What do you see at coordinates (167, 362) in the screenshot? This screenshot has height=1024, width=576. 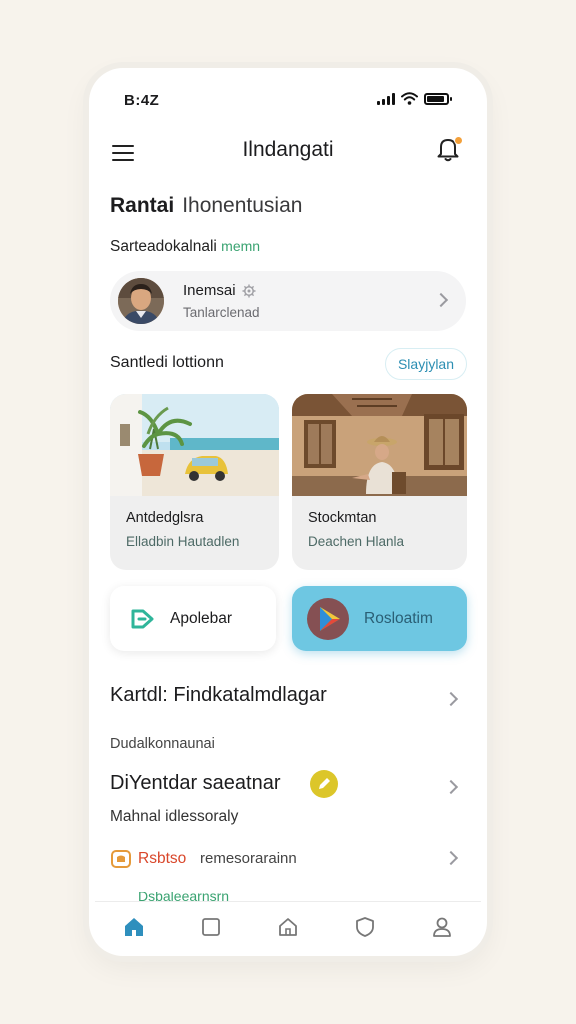 I see `section2-title: Santledi lottionn` at bounding box center [167, 362].